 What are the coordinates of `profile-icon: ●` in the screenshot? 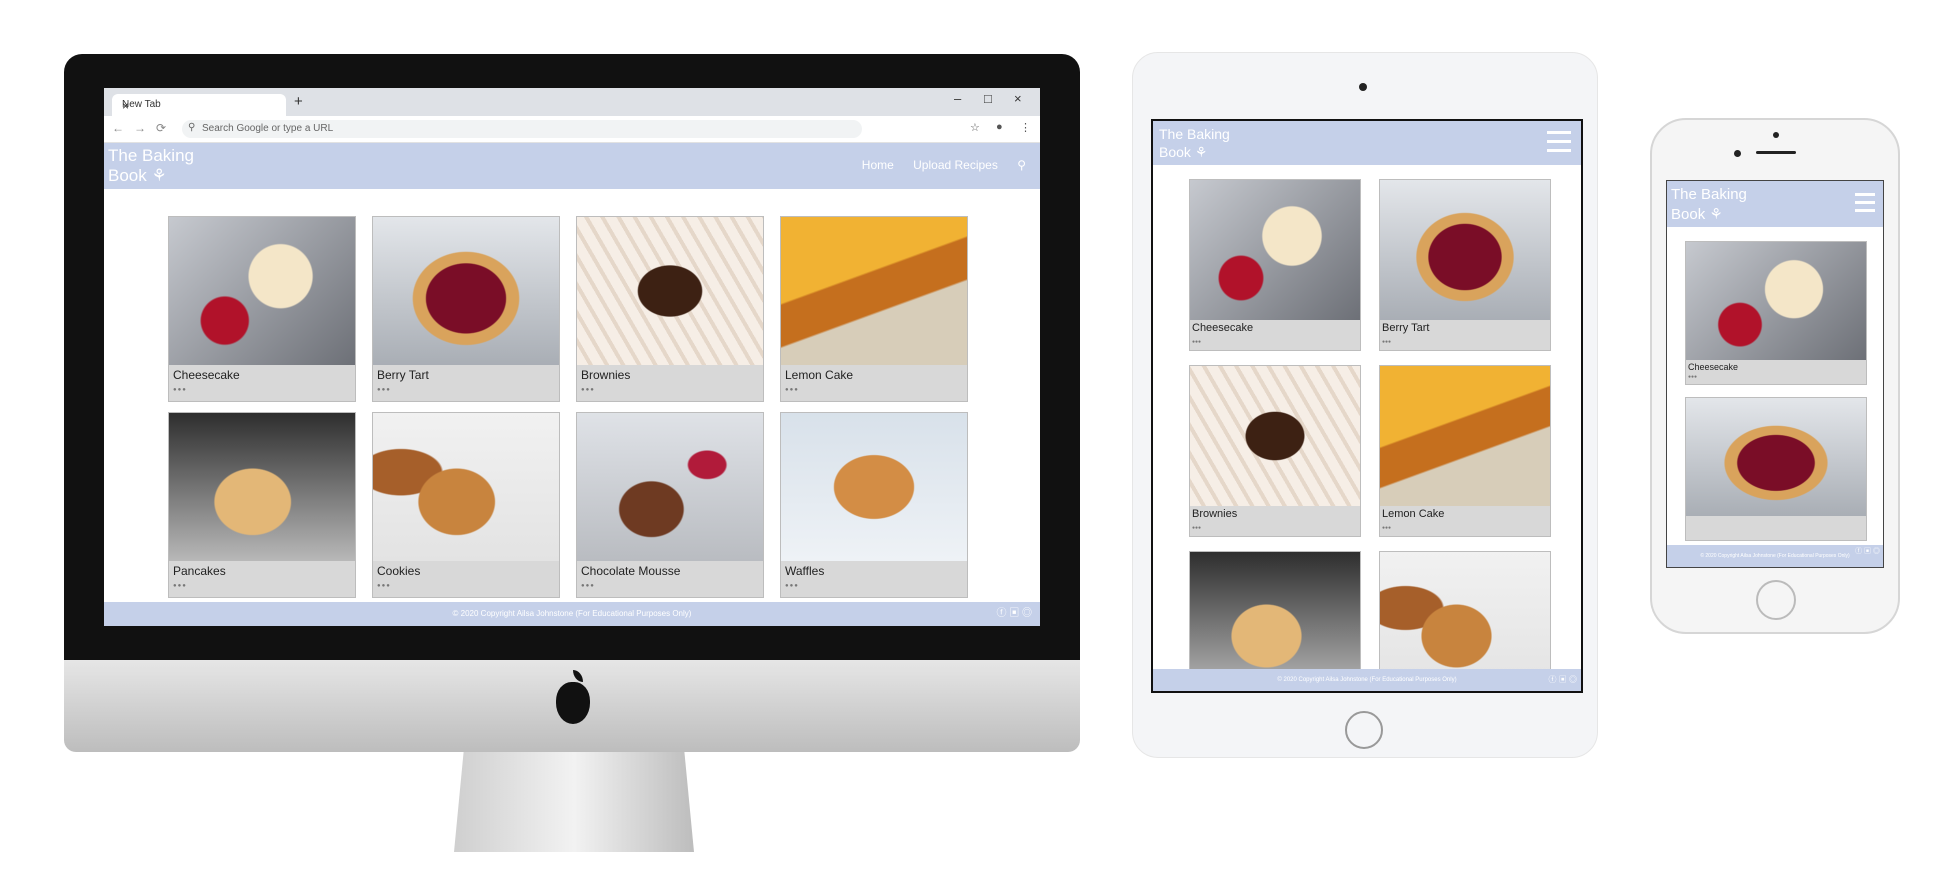 It's located at (999, 127).